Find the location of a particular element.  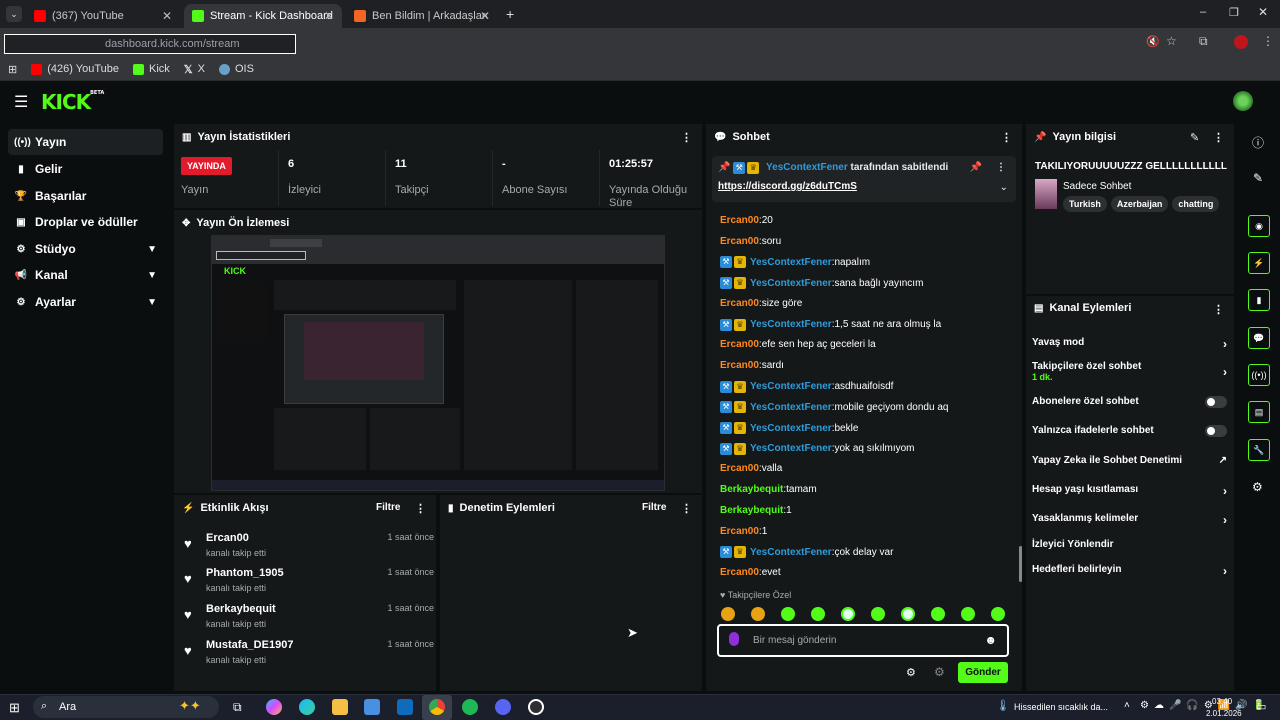

browser-tab-benbildim: Ben Bildim | Arkadaşlarınla Onl ✕ is located at coordinates (422, 16).